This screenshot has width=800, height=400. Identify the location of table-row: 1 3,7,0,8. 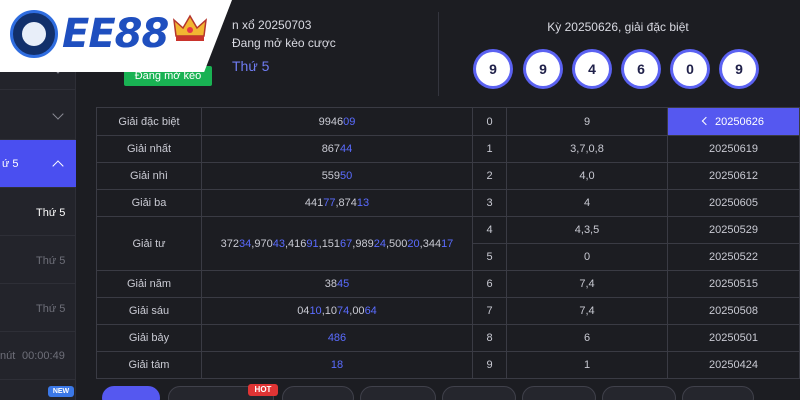
(570, 149).